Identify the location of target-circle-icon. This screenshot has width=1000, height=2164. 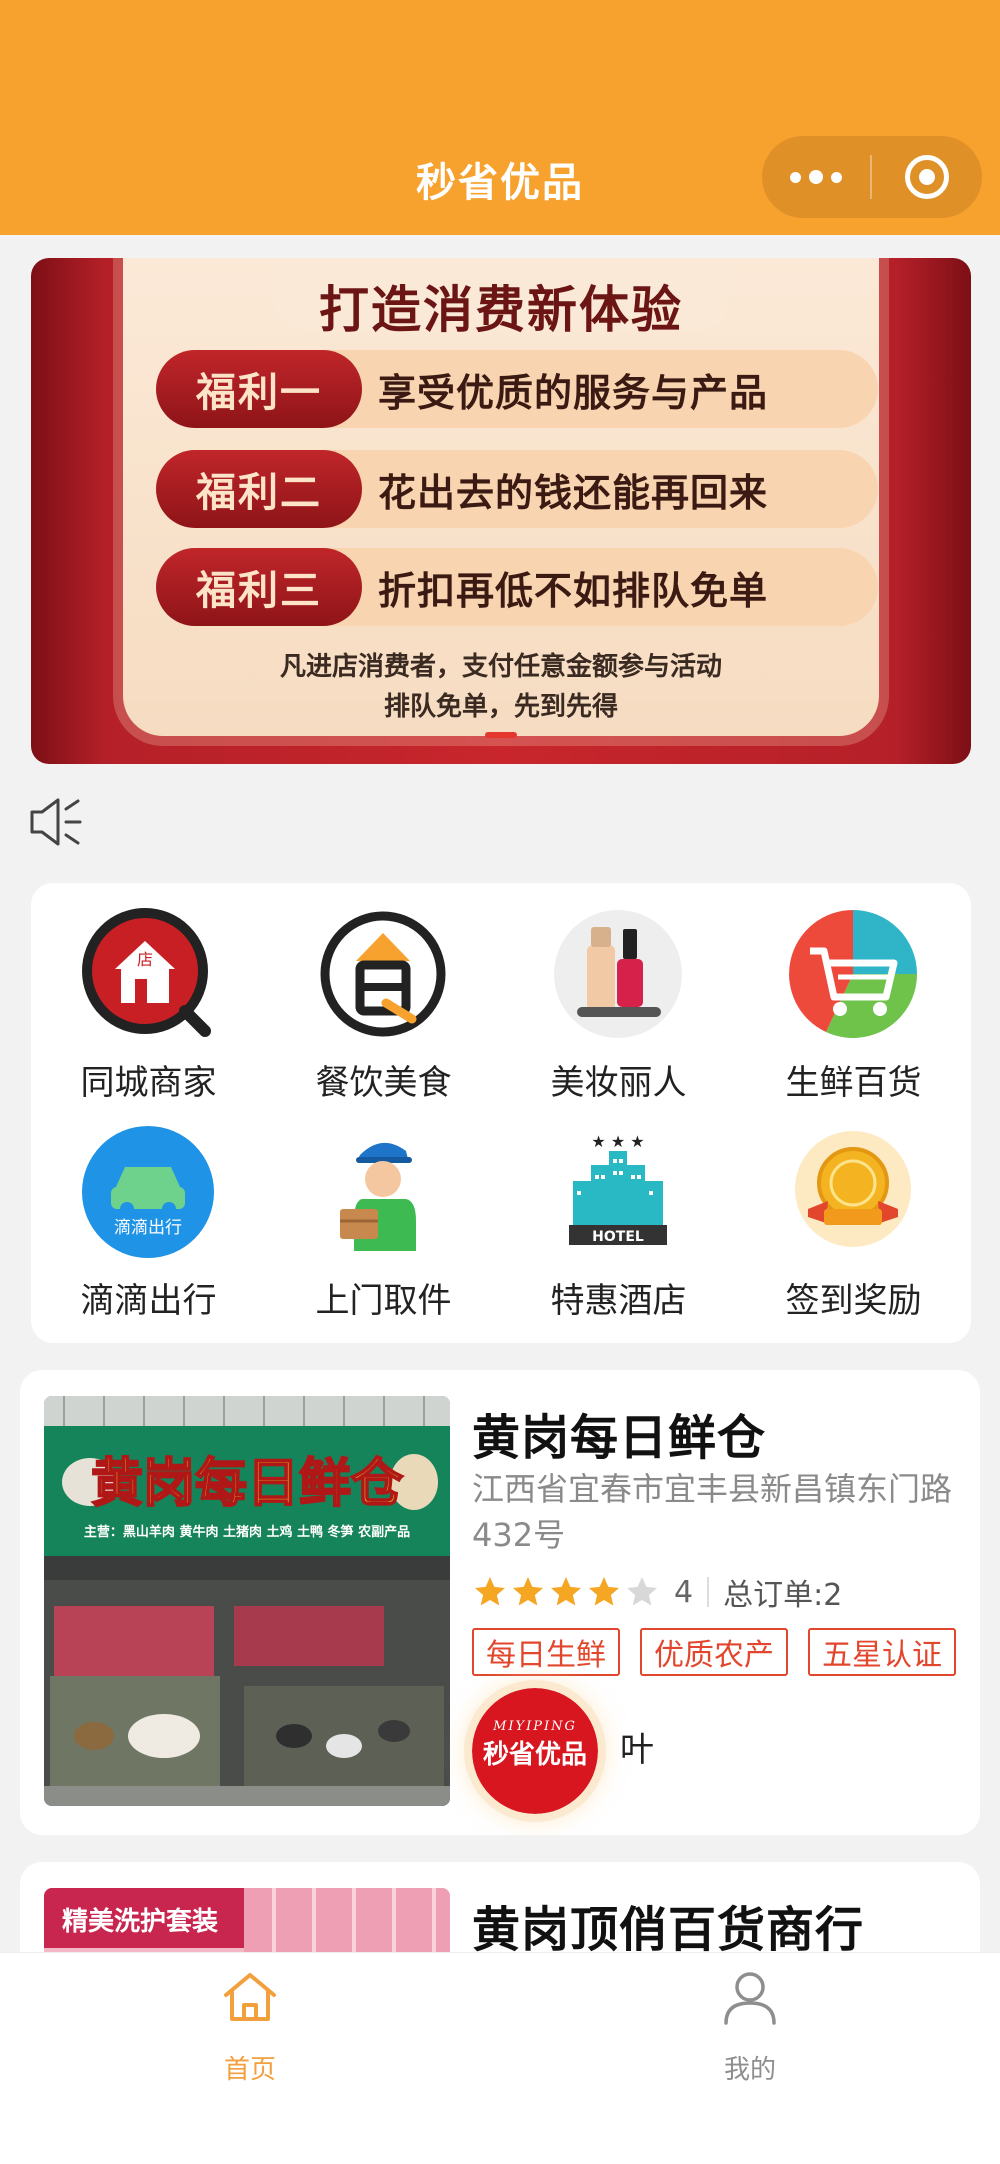
(927, 177).